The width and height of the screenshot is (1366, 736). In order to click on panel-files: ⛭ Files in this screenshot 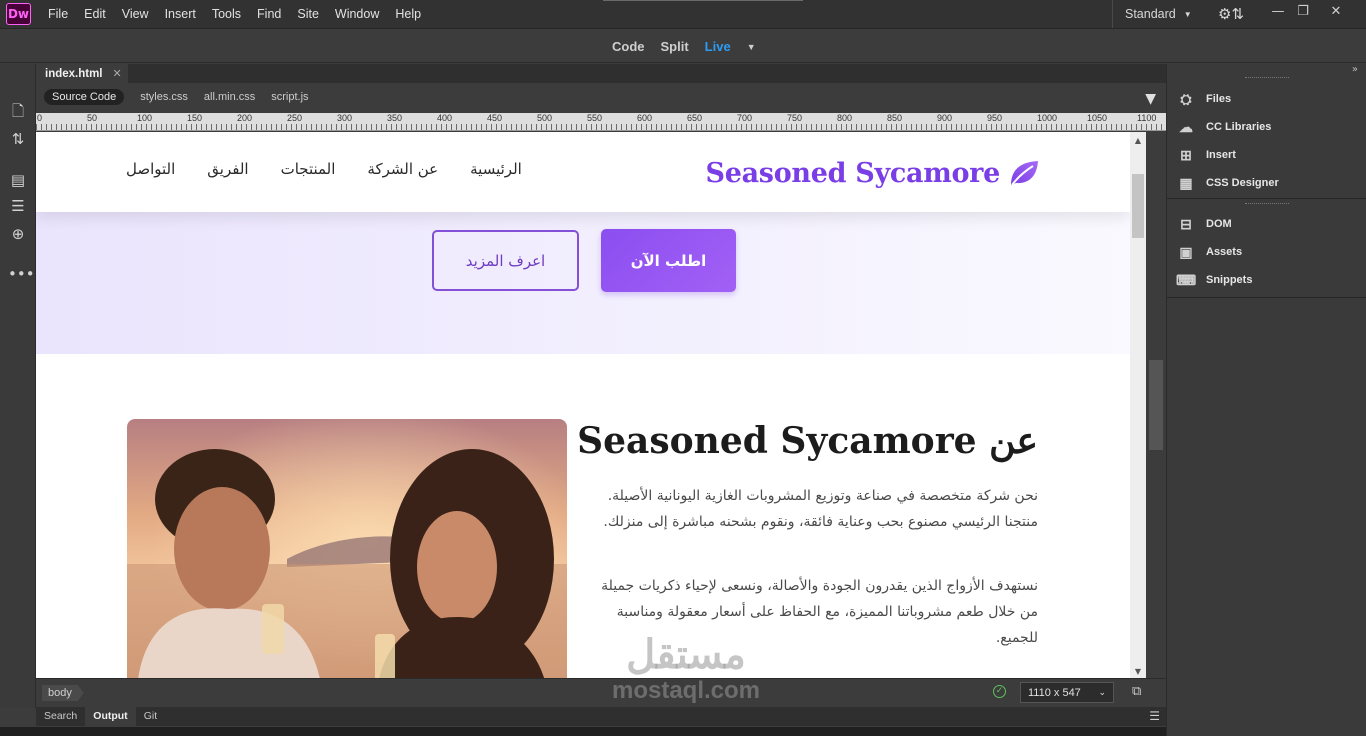, I will do `click(1203, 99)`.